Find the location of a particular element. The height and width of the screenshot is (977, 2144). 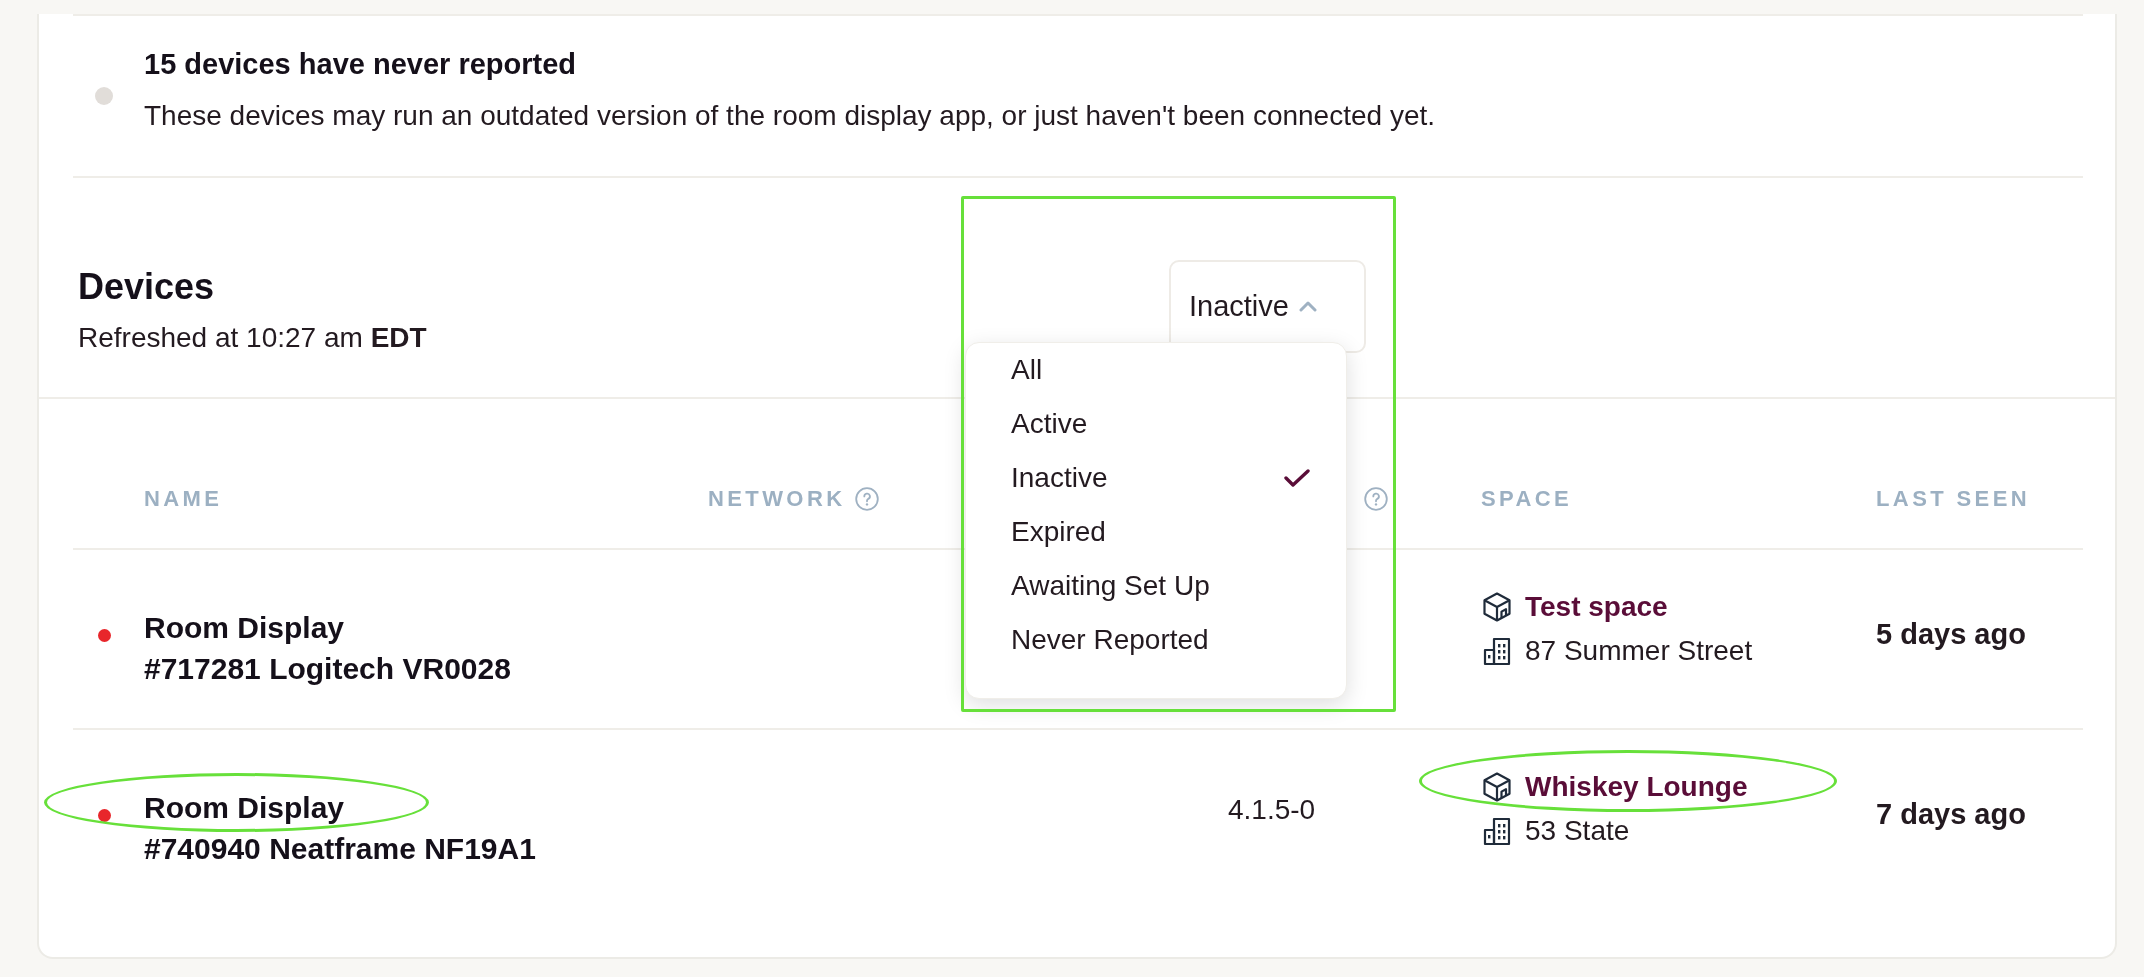

section-title: Devices is located at coordinates (146, 287).